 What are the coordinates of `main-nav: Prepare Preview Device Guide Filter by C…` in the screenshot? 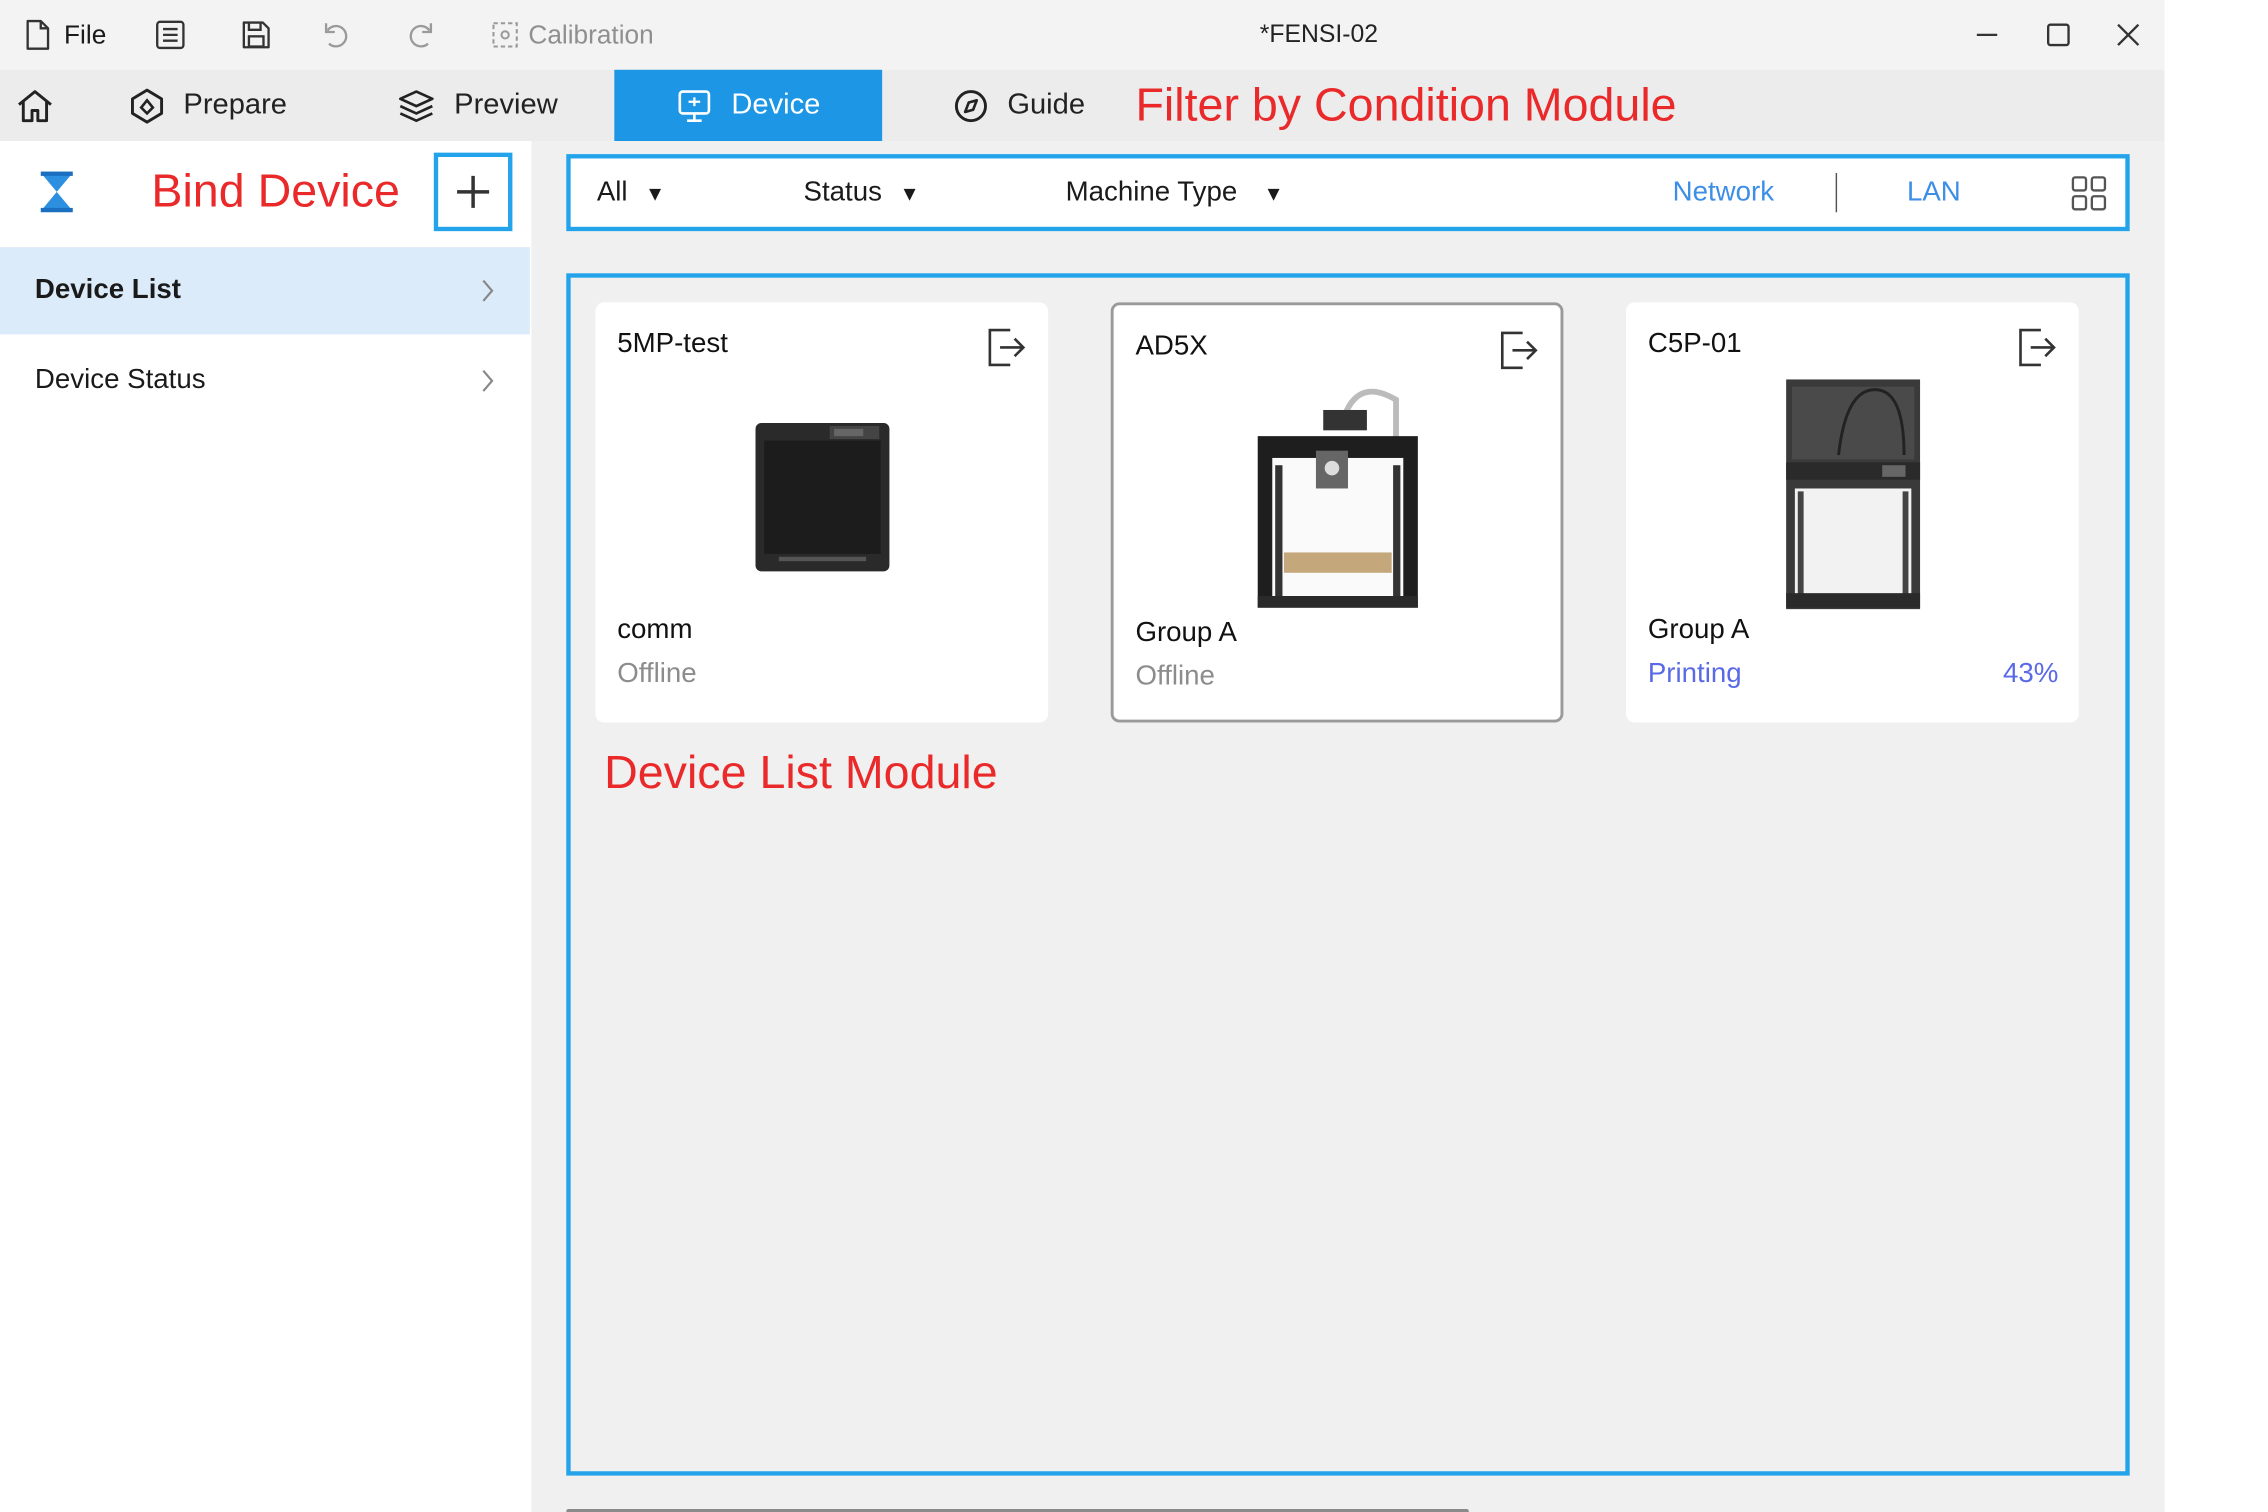 It's located at (1082, 105).